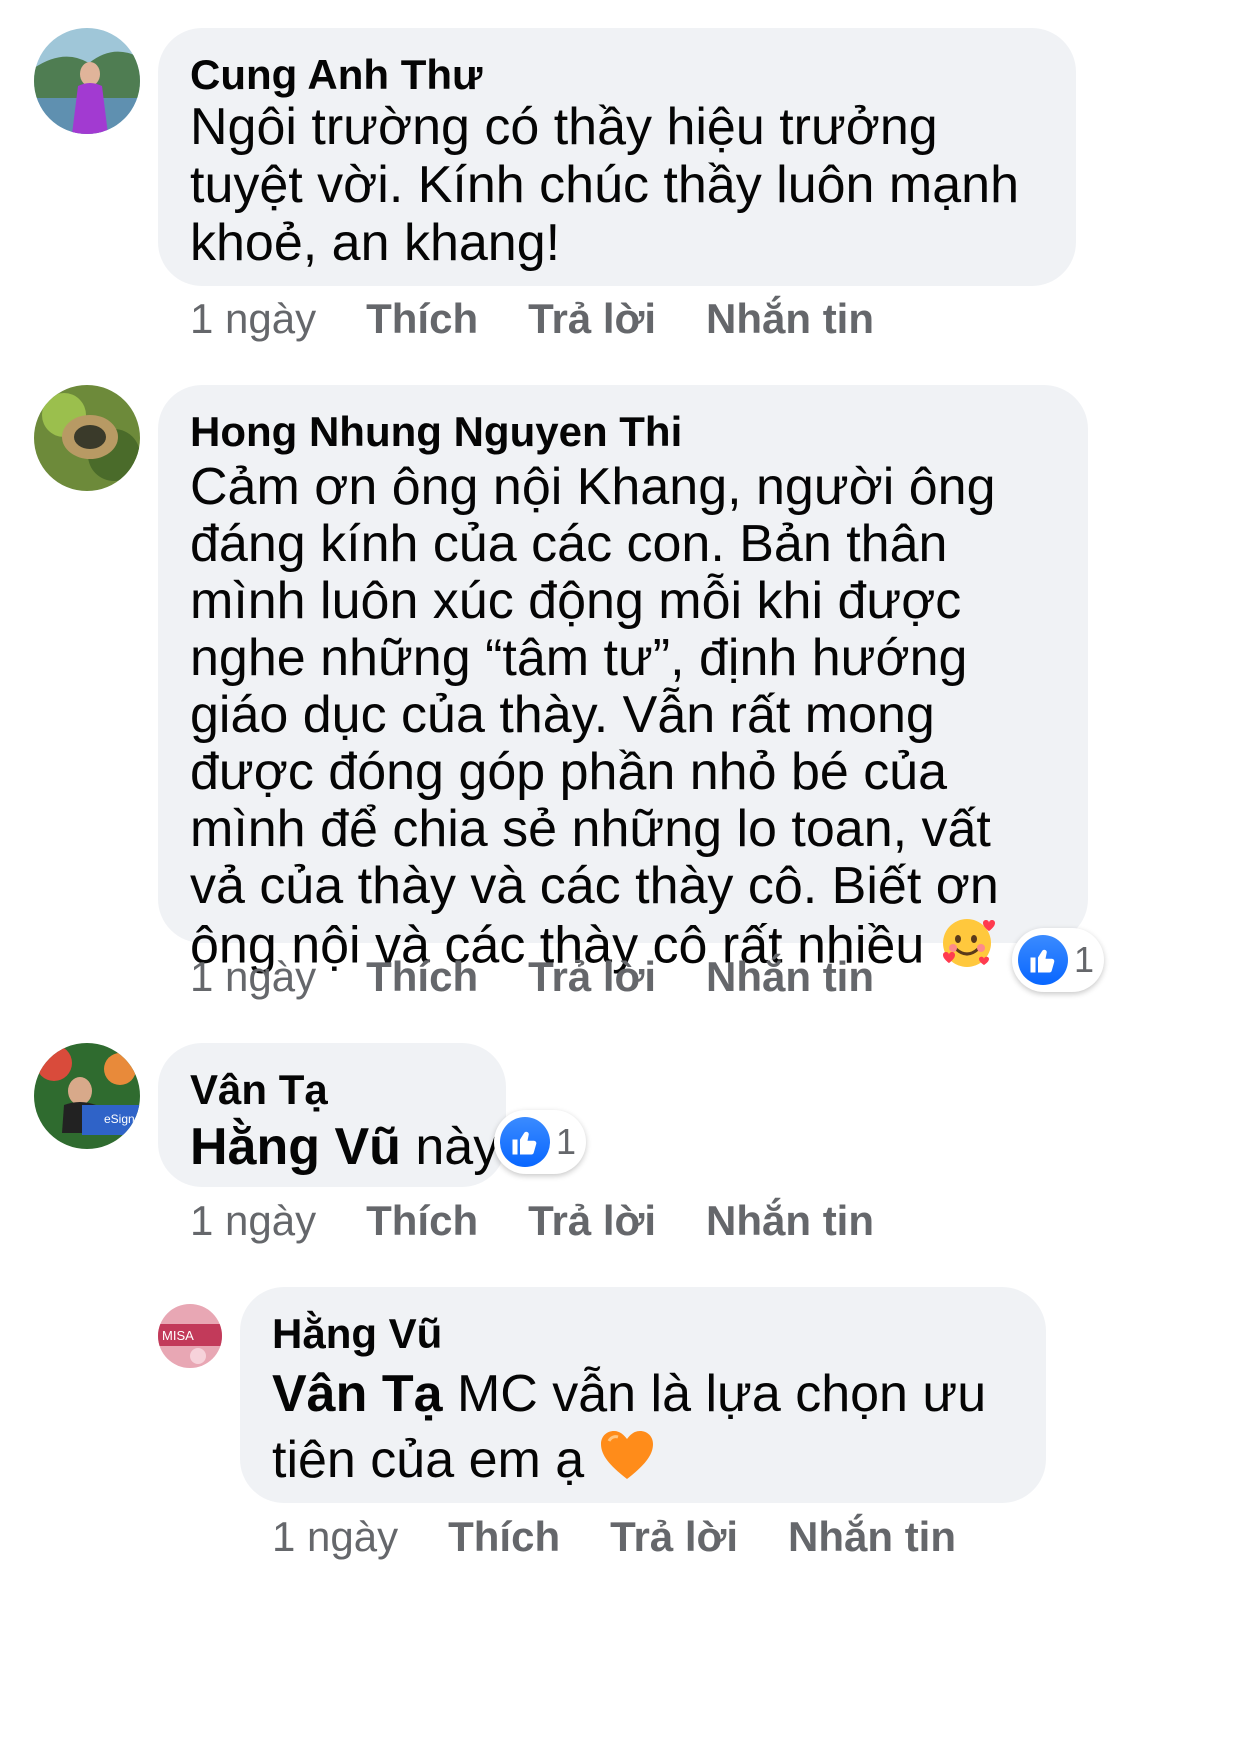 Image resolution: width=1242 pixels, height=1737 pixels. I want to click on comment-text: Hằng Vũ này, so click(344, 1147).